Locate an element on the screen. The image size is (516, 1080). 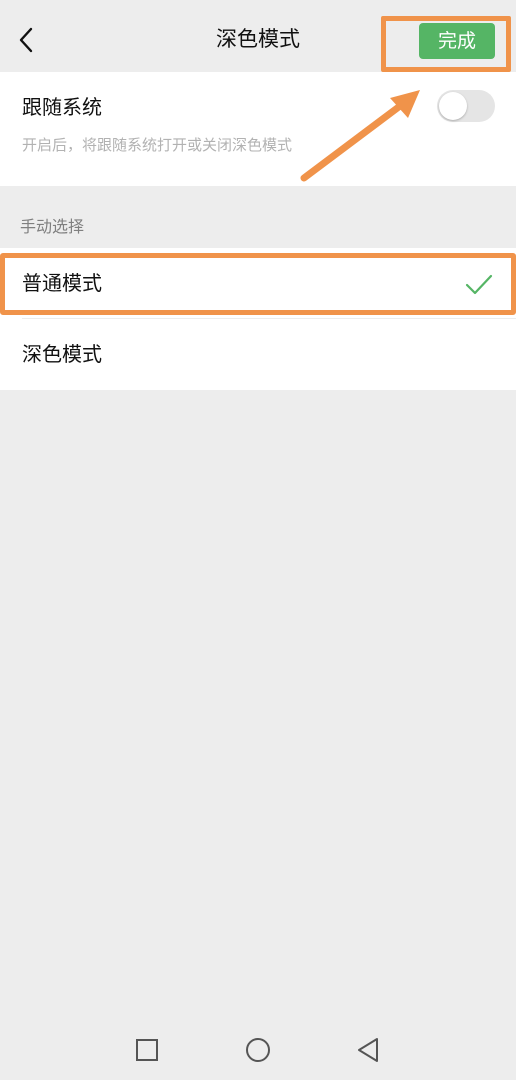
home-icon is located at coordinates (258, 1050).